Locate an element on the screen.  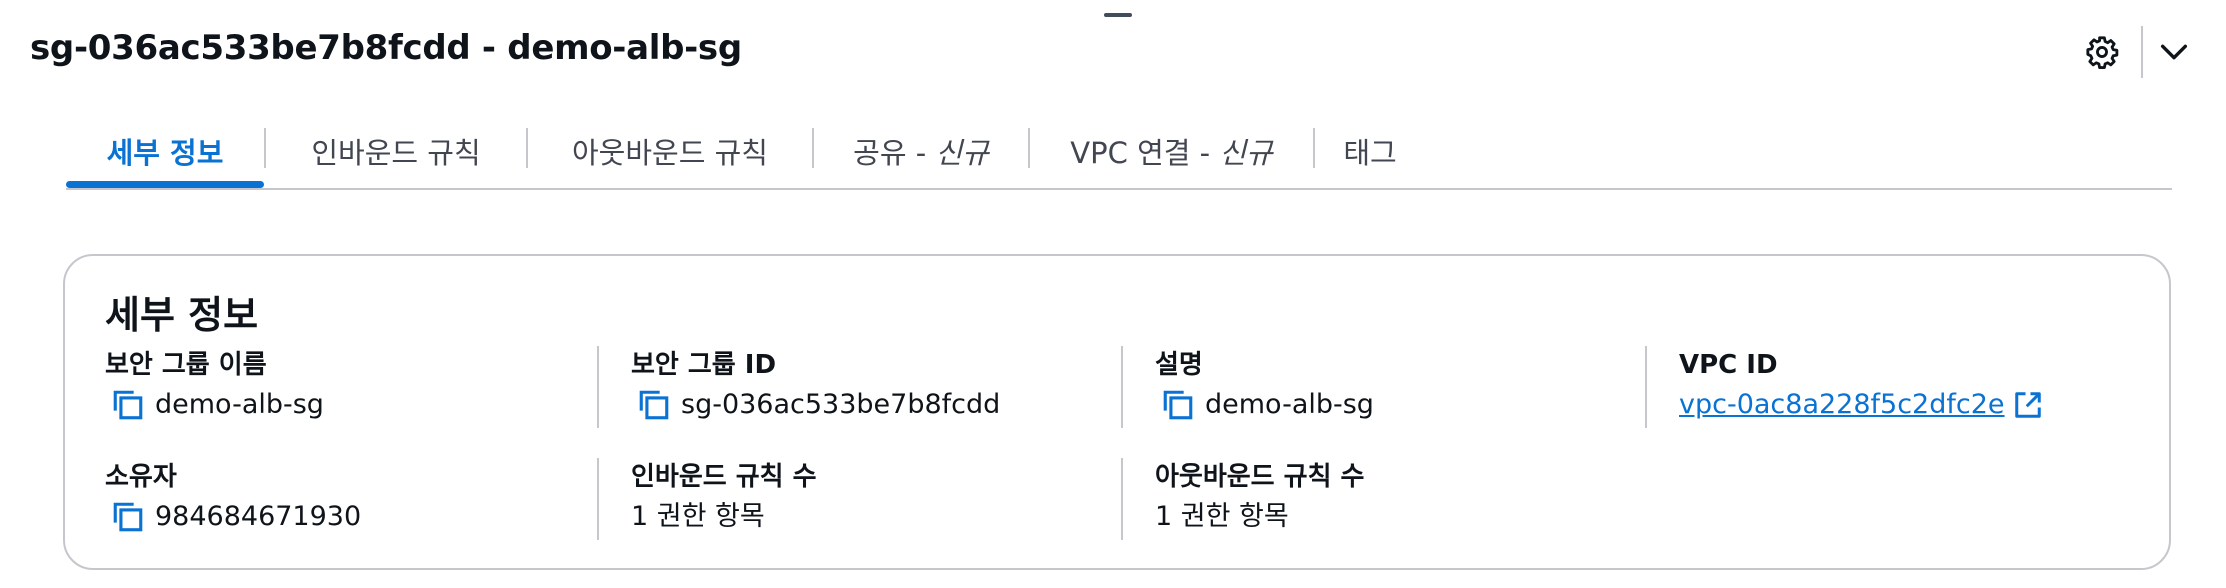
outbound-count-value: 1 권한 항목 is located at coordinates (1222, 516).